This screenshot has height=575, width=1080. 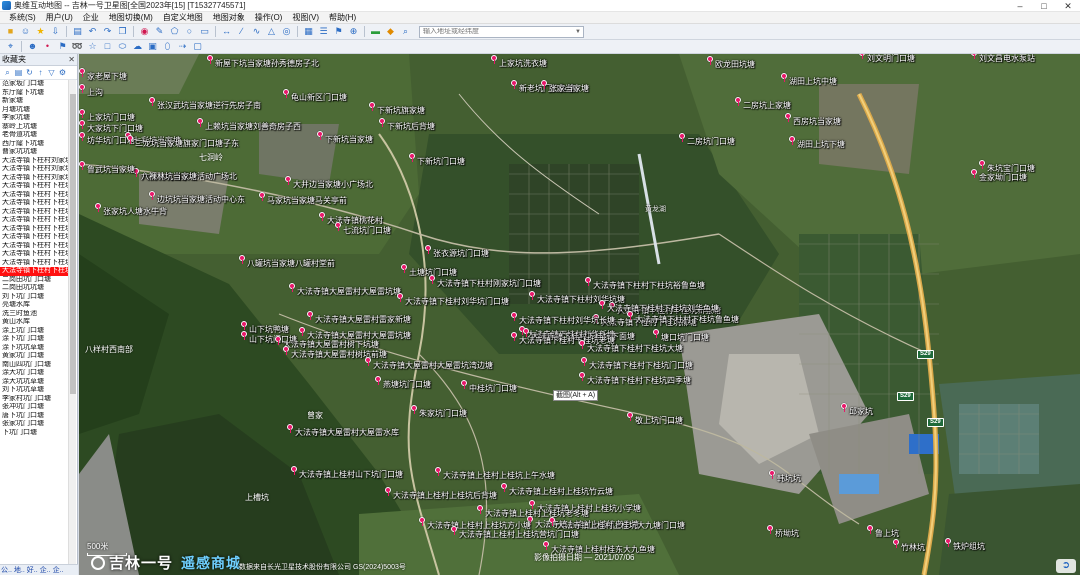 I want to click on tab-enterprise: 企.., so click(x=45, y=570).